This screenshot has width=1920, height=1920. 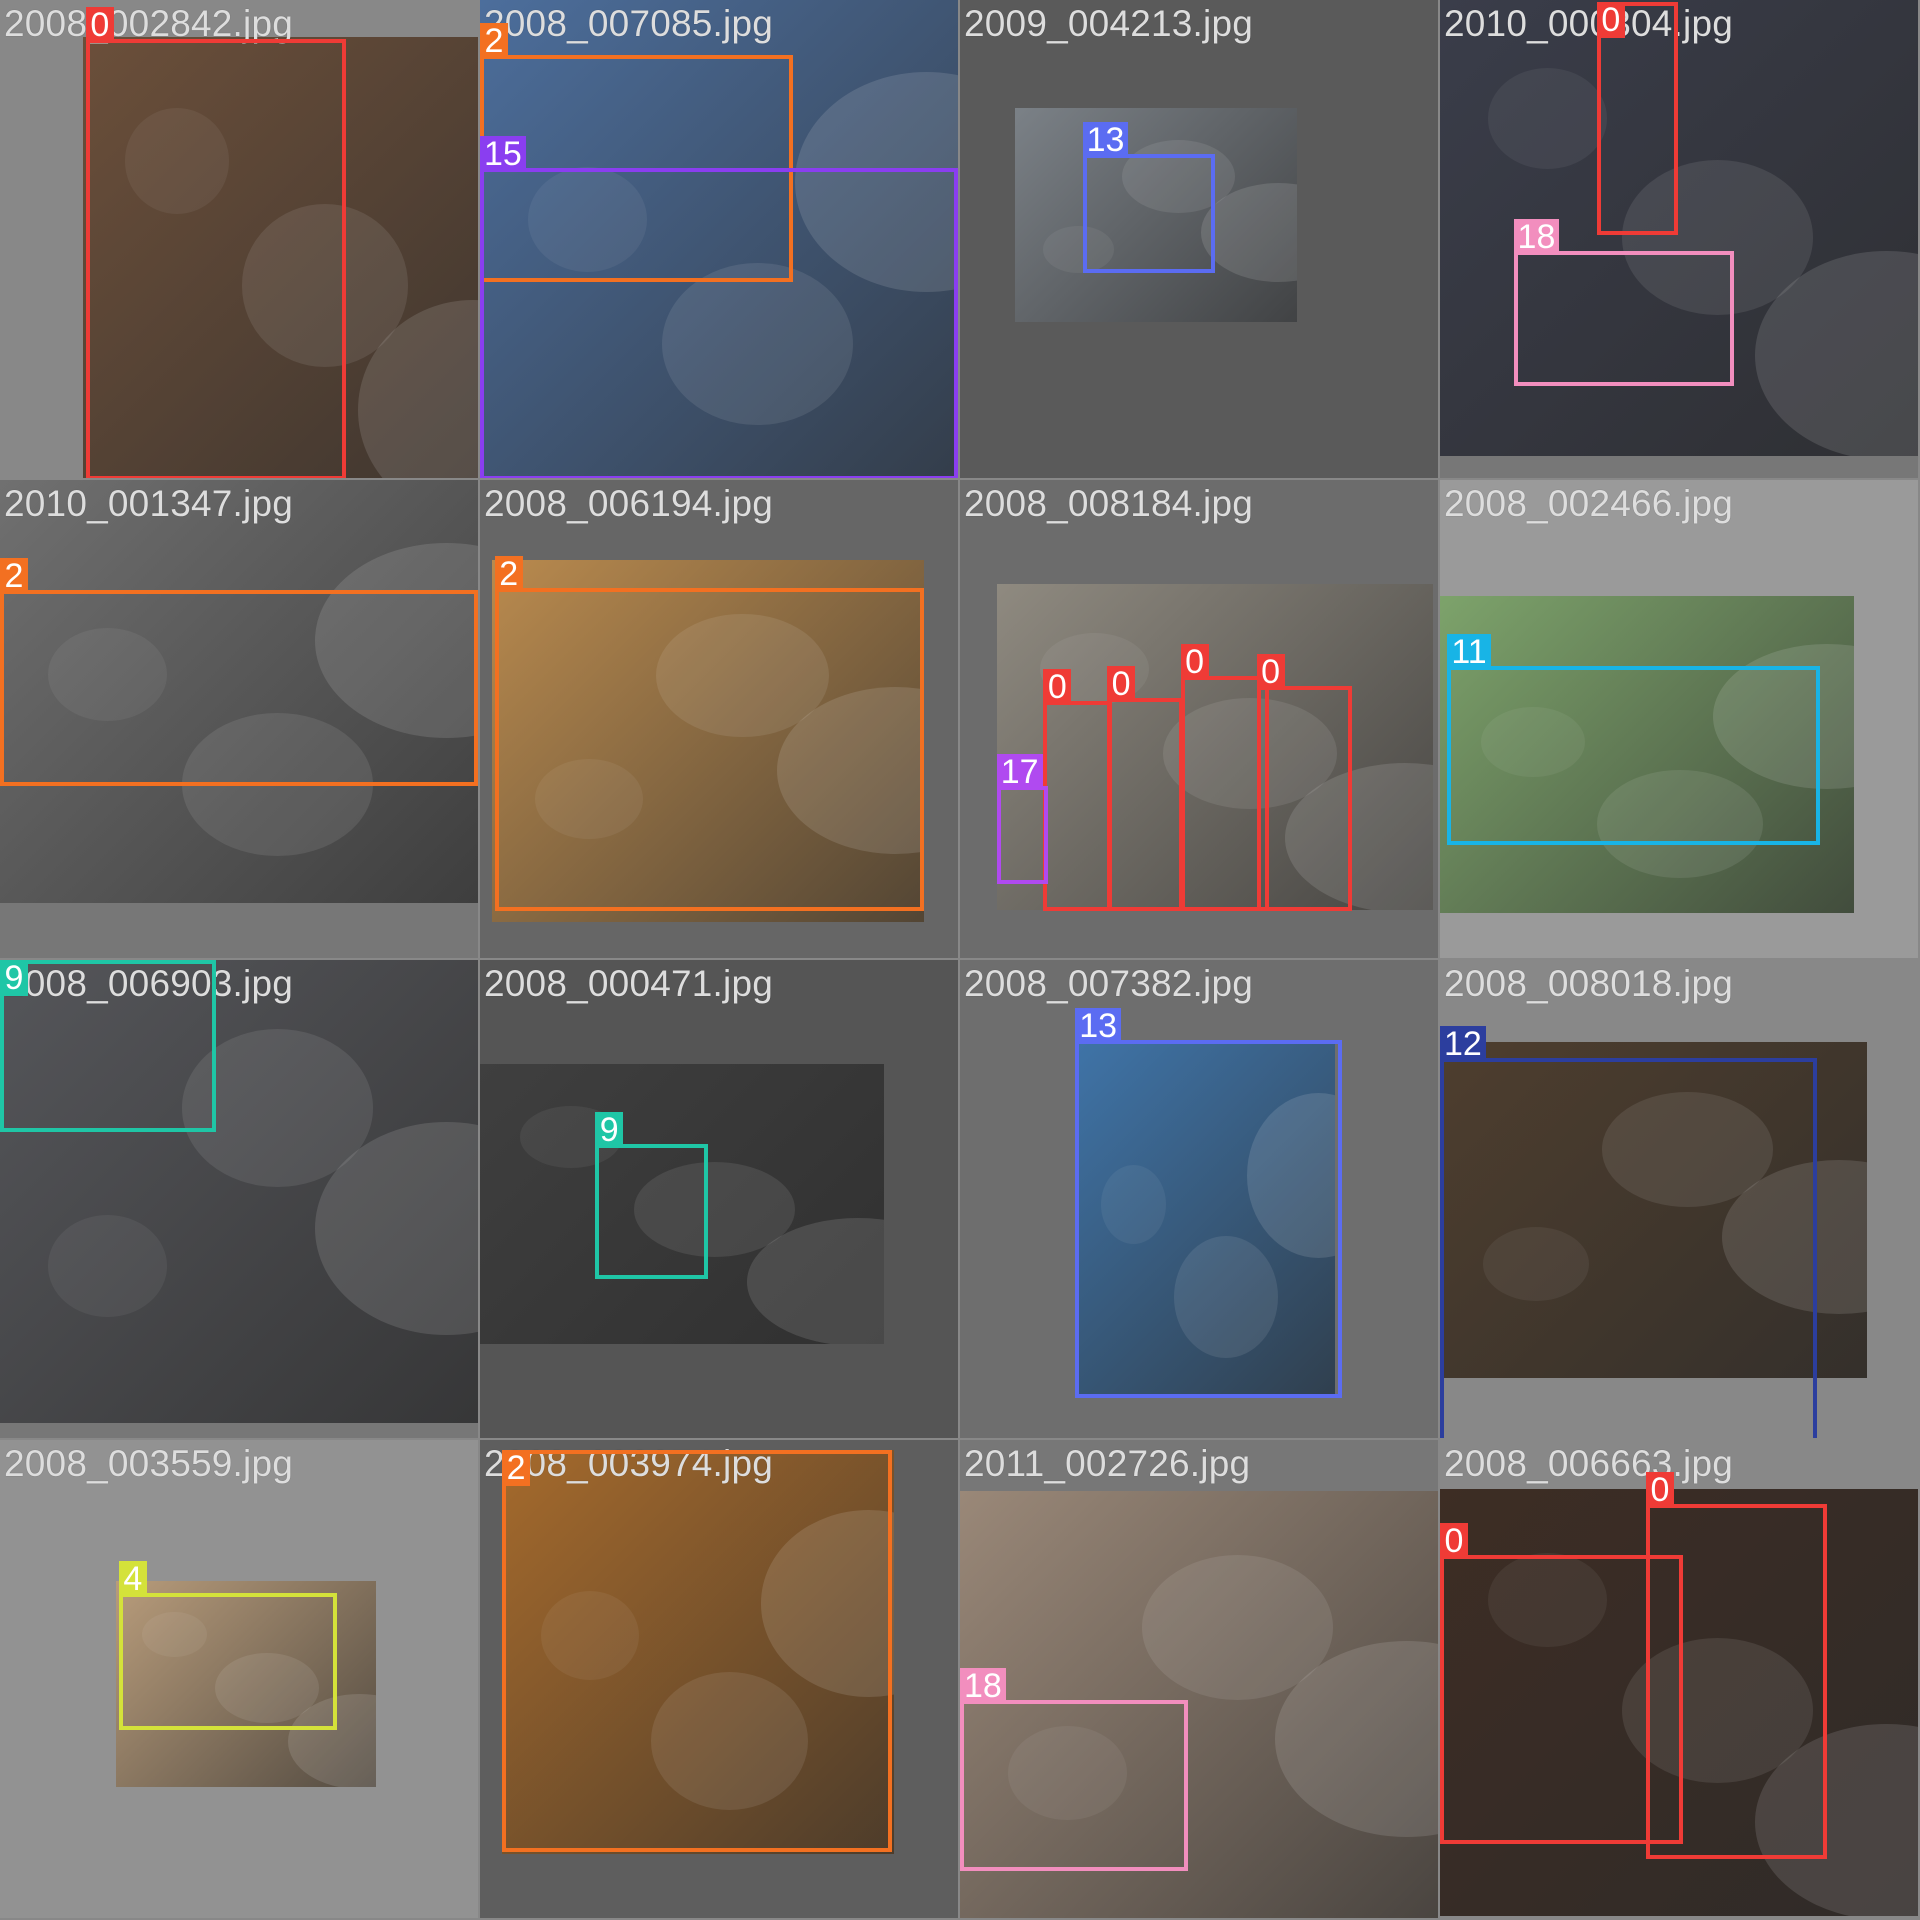 I want to click on mosaic-tile: 2008_006663.jpg 0 0, so click(x=1679, y=1679).